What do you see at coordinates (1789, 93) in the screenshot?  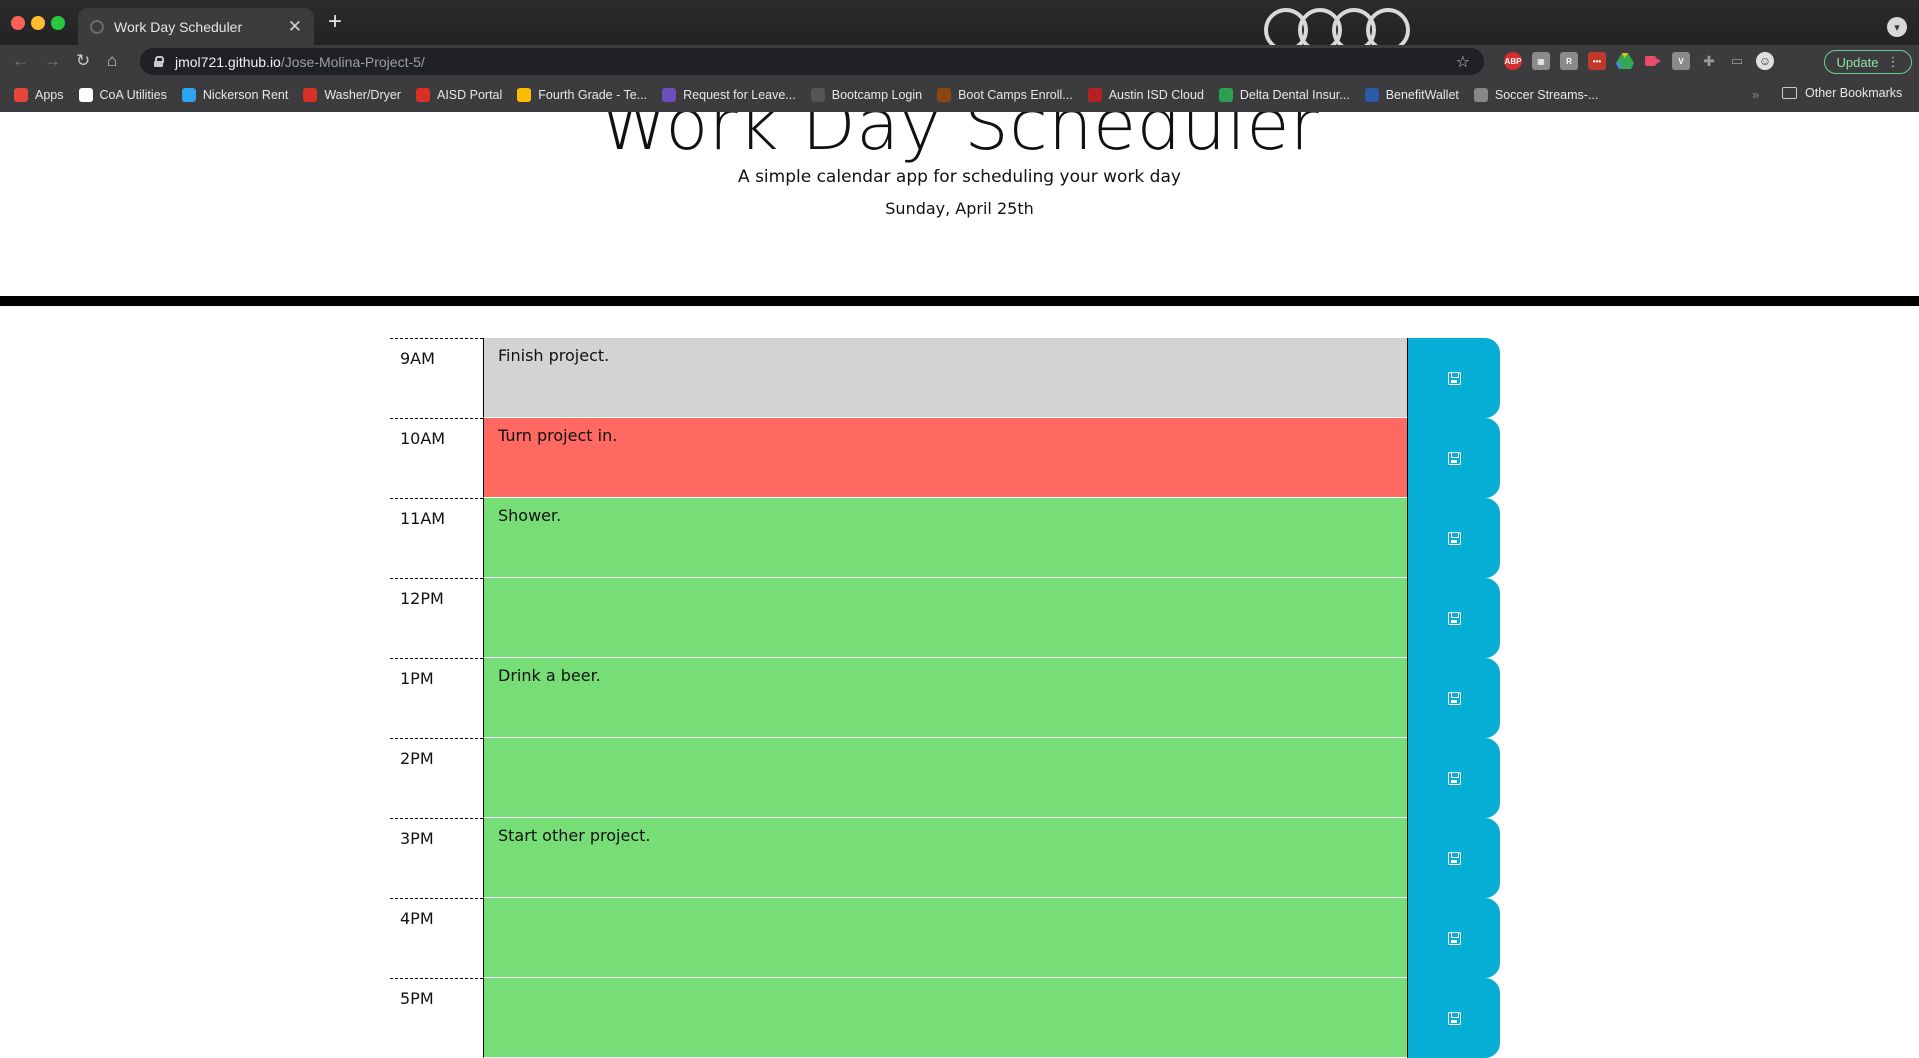 I see `folder-icon` at bounding box center [1789, 93].